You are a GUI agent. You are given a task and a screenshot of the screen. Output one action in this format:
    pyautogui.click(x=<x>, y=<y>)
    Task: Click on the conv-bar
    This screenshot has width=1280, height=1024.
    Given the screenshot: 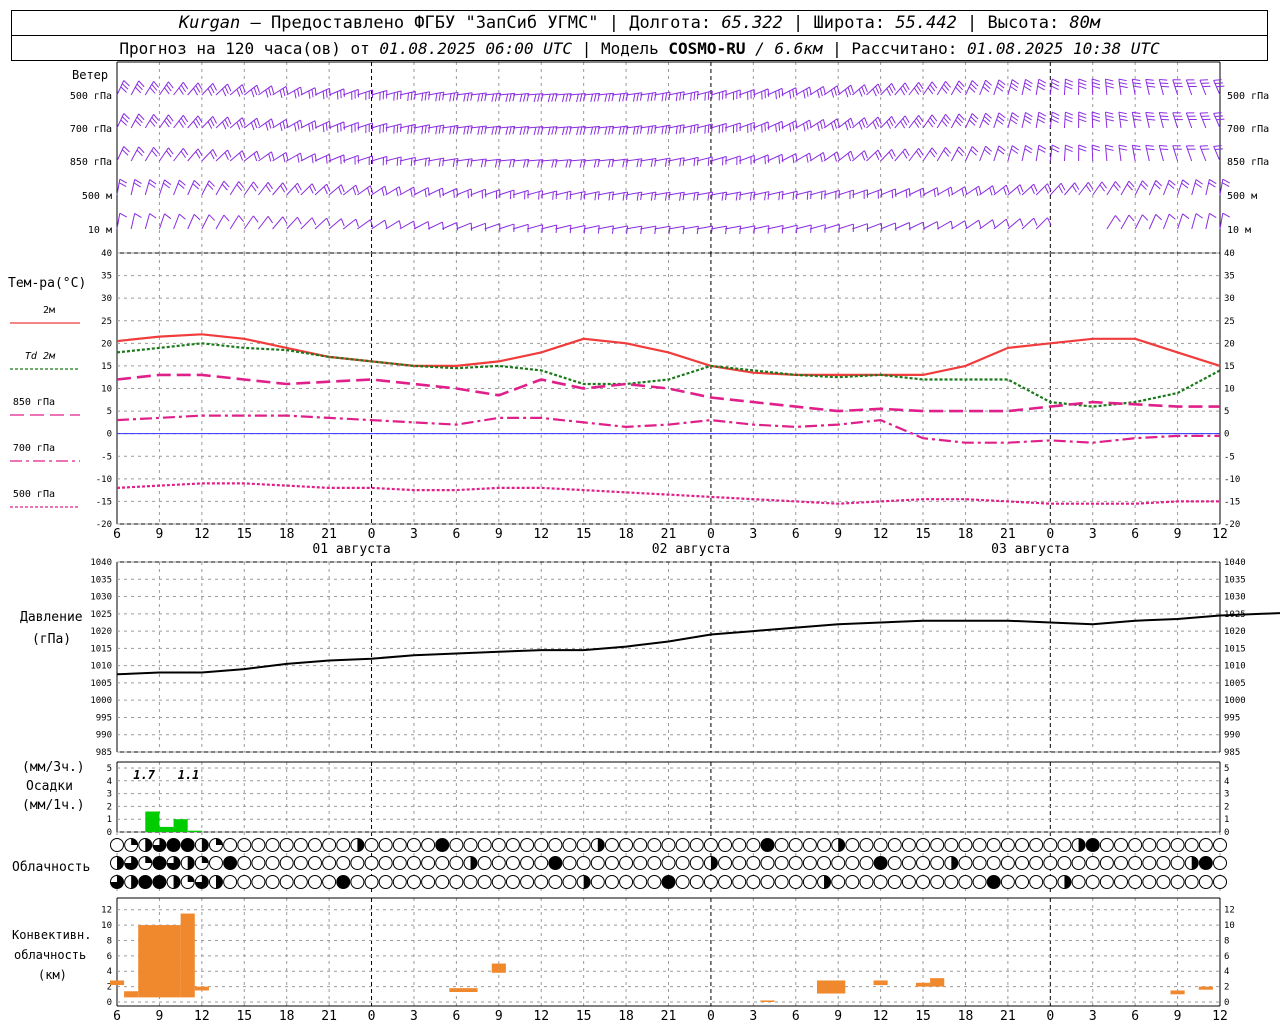 What is the action you would take?
    pyautogui.click(x=923, y=984)
    